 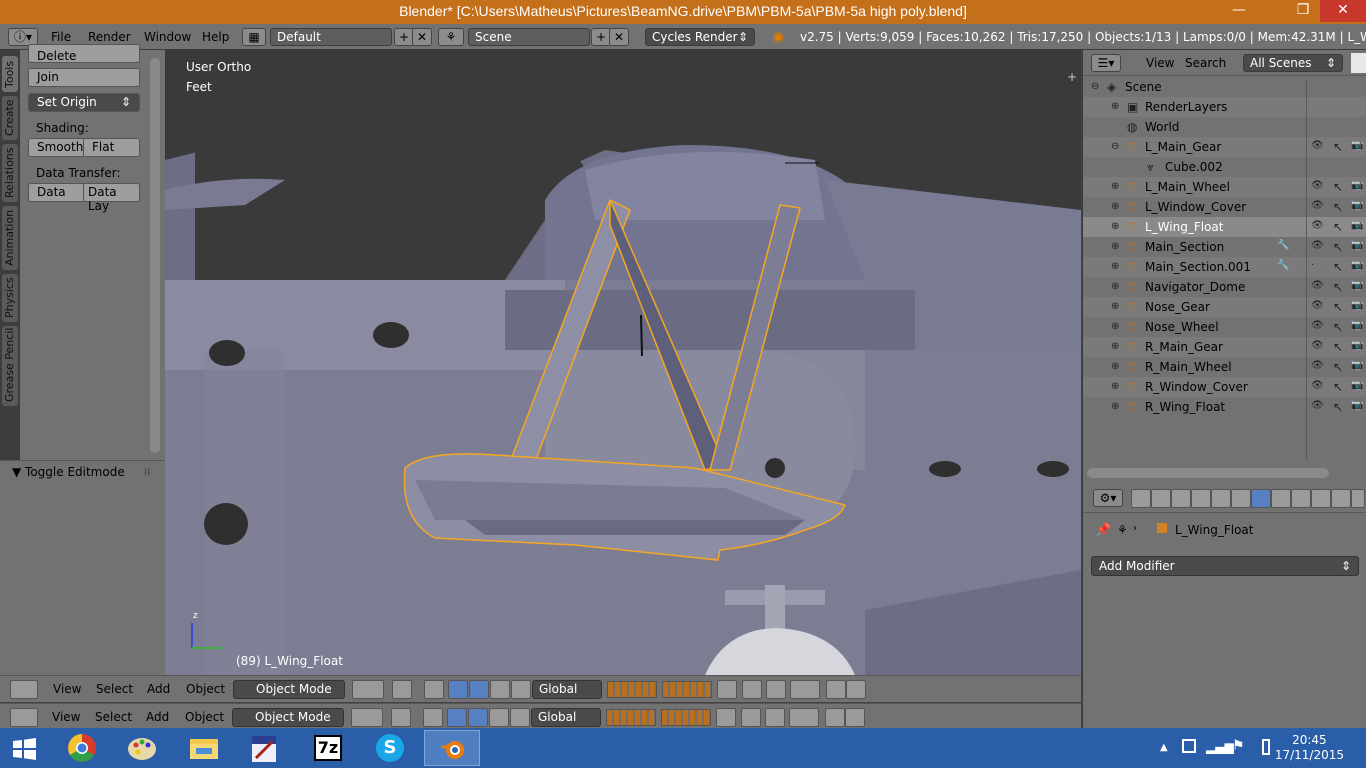 What do you see at coordinates (1164, 747) in the screenshot?
I see `tray-expand-icon: ▲` at bounding box center [1164, 747].